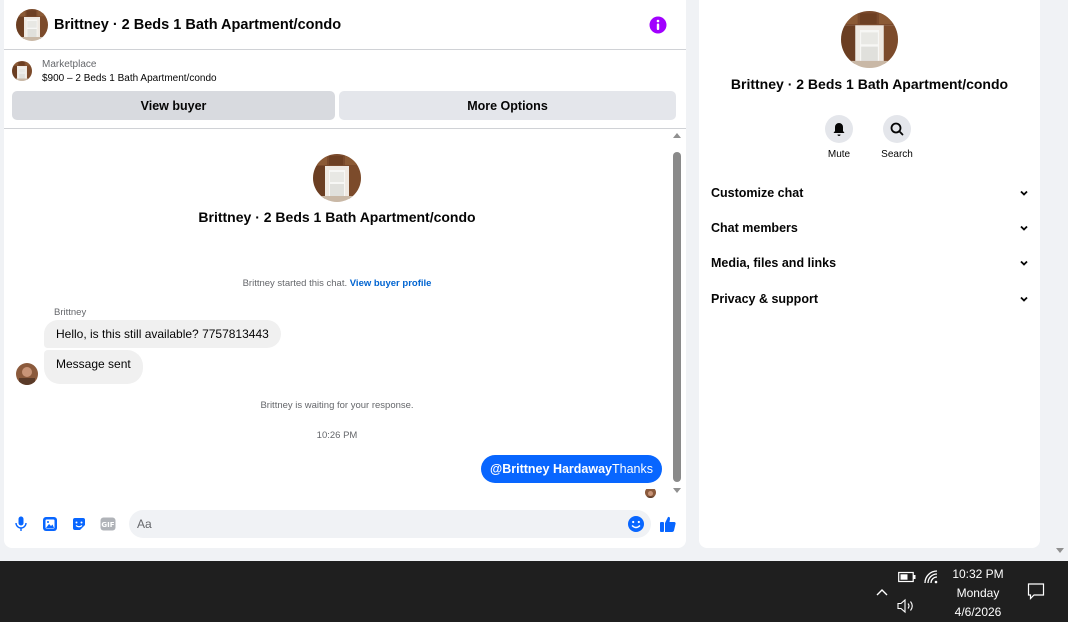 The width and height of the screenshot is (1068, 622). I want to click on scroll-thumb, so click(677, 317).